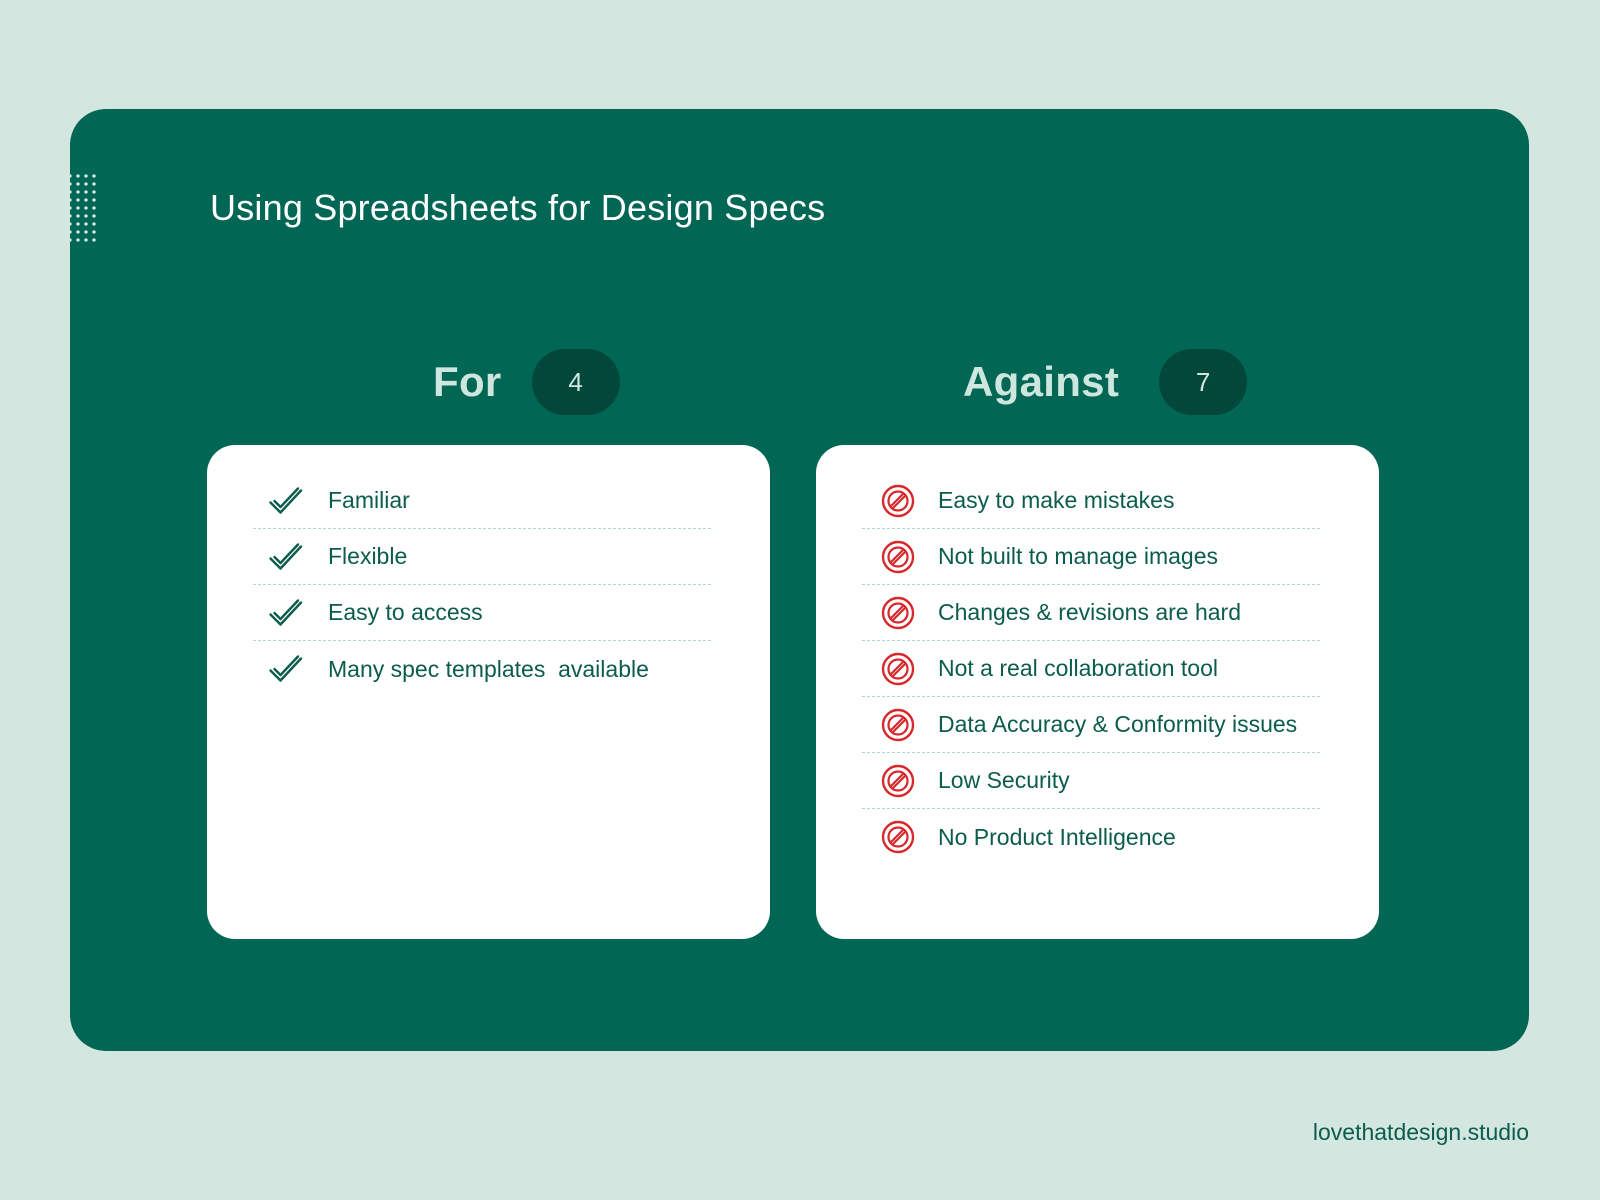 This screenshot has width=1600, height=1200. What do you see at coordinates (368, 556) in the screenshot?
I see `for-item-text: Flexible` at bounding box center [368, 556].